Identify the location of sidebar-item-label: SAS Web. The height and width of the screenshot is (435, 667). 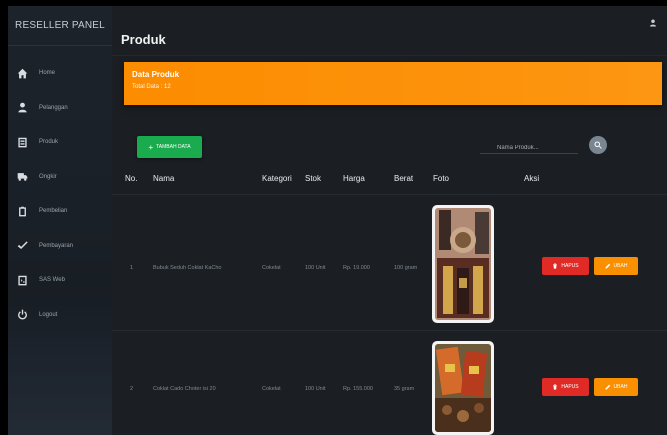
(52, 280).